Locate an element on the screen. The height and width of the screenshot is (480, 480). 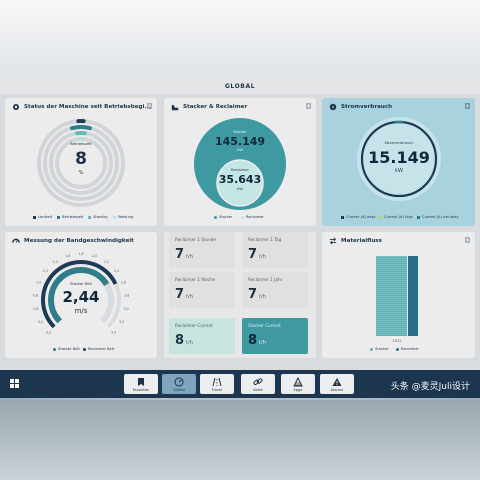
ring-segment-betriebszeit is located at coordinates (81, 128).